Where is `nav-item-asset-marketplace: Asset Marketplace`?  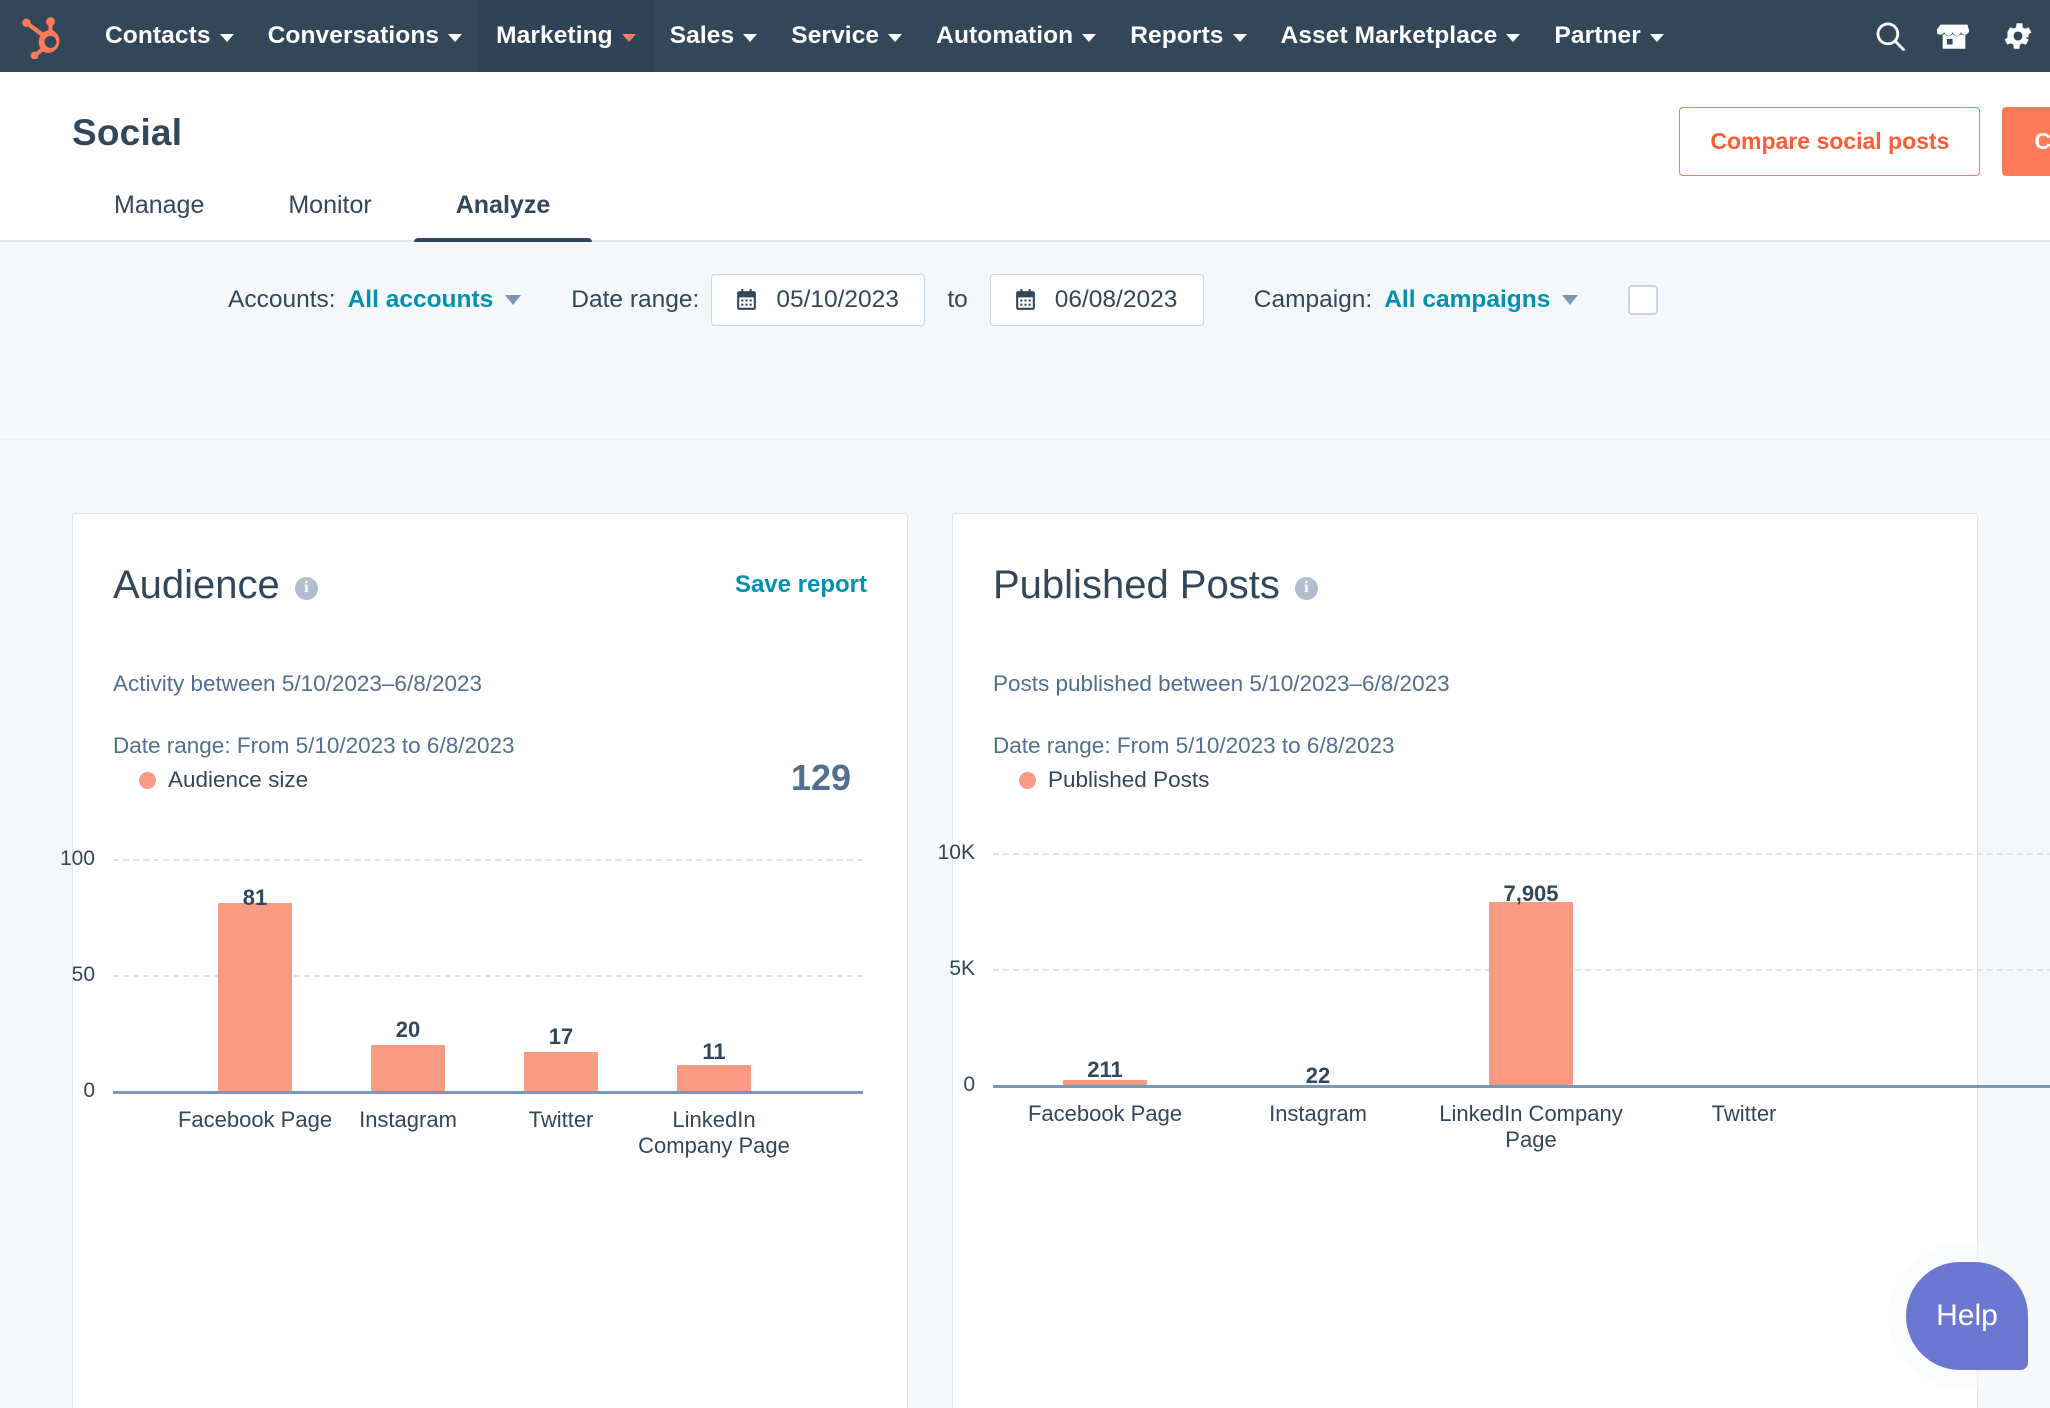
nav-item-asset-marketplace: Asset Marketplace is located at coordinates (1401, 36).